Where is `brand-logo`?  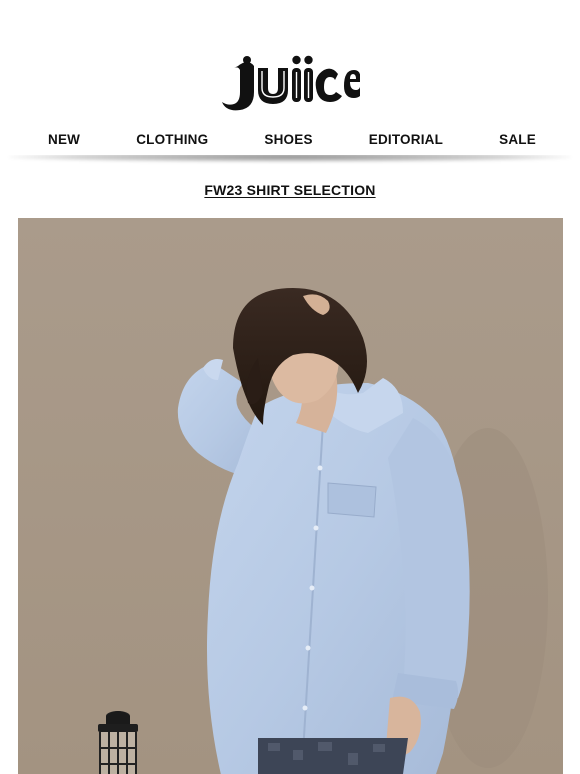
brand-logo is located at coordinates (290, 85).